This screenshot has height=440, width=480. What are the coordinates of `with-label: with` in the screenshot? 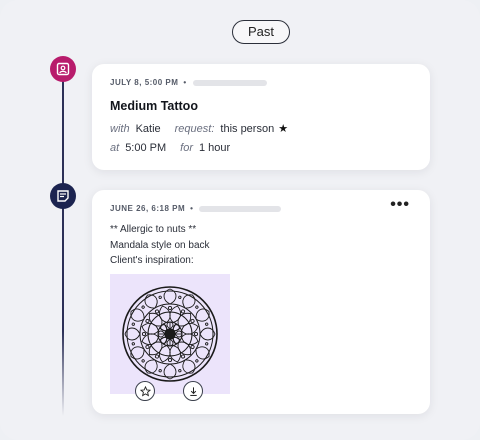 It's located at (120, 128).